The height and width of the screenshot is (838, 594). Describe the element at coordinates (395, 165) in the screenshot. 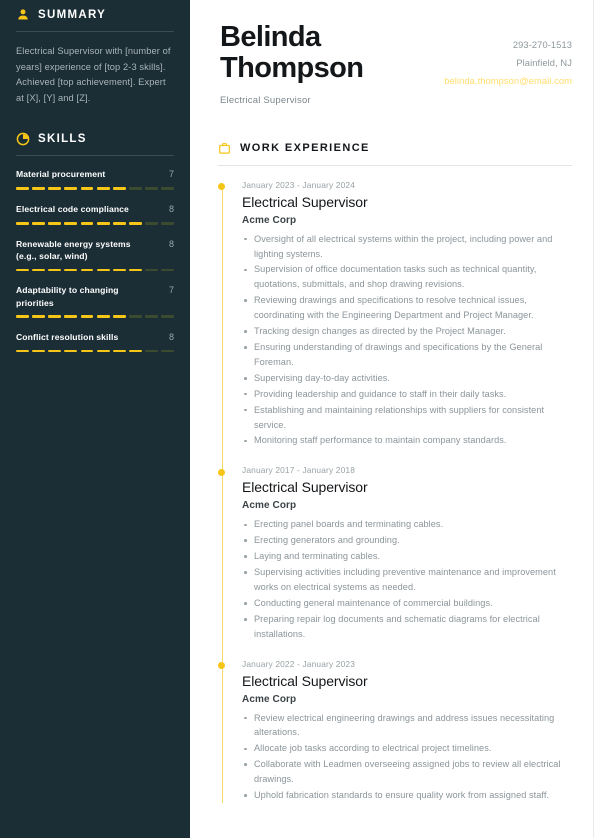

I see `work-experience-divider` at that location.